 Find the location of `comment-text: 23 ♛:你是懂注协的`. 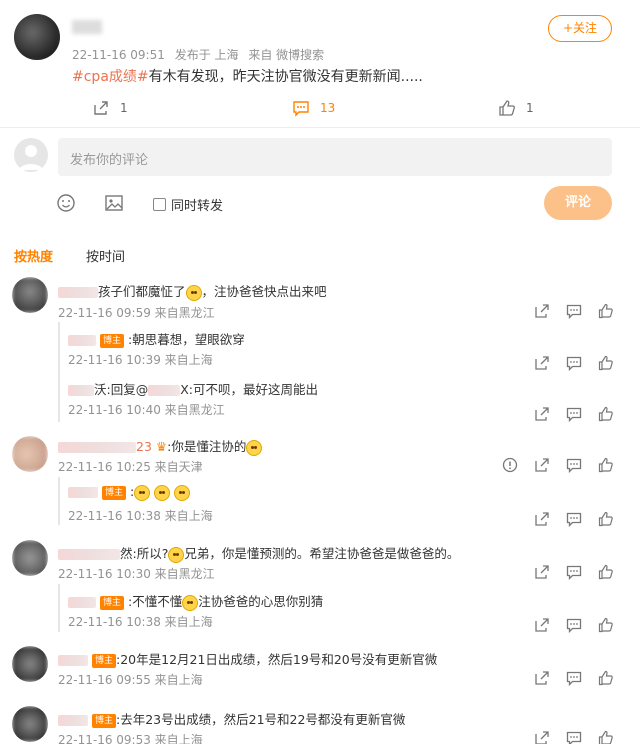

comment-text: 23 ♛:你是懂注协的 is located at coordinates (160, 446).